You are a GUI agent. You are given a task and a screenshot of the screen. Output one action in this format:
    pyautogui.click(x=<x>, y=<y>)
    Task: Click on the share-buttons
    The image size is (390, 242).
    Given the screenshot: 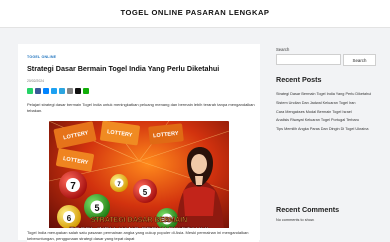 What is the action you would take?
    pyautogui.click(x=58, y=91)
    